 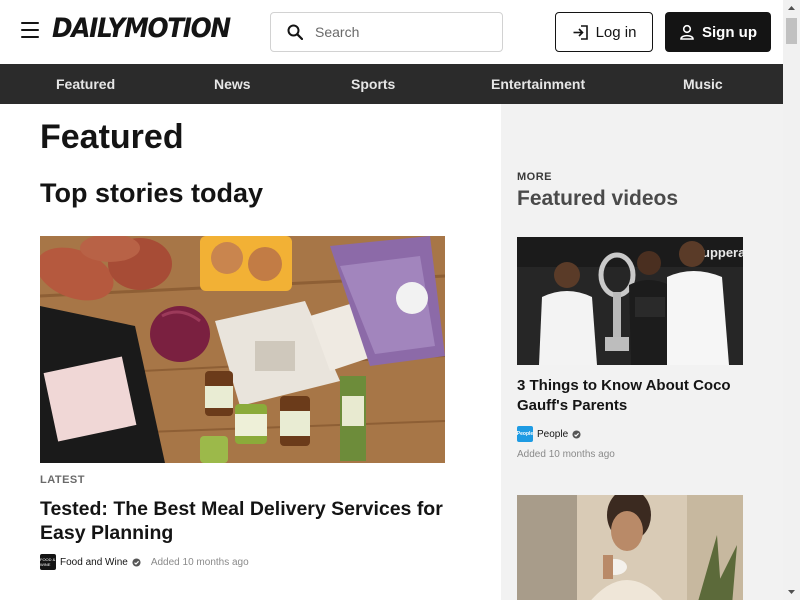 I want to click on signup-button: Sign up, so click(x=718, y=32).